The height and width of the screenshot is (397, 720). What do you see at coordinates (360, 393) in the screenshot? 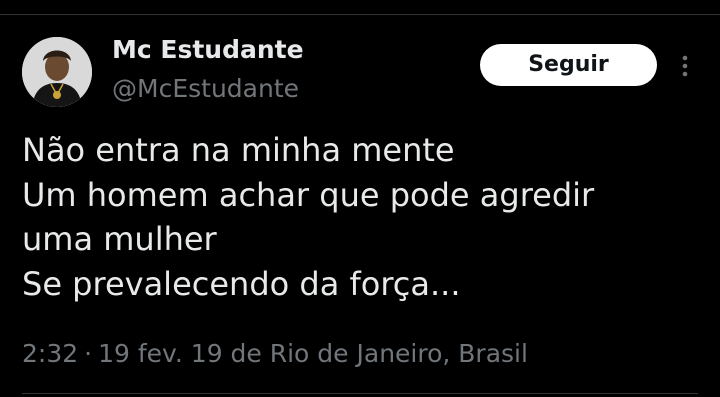
I see `bottom-divider` at bounding box center [360, 393].